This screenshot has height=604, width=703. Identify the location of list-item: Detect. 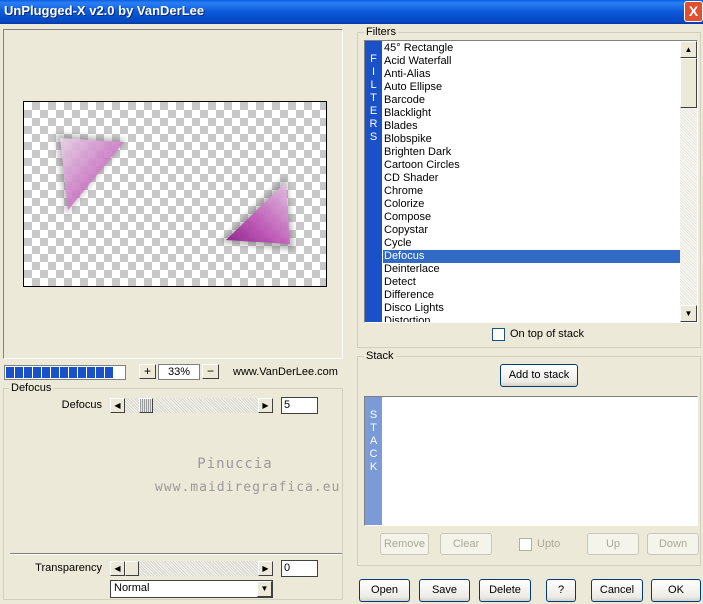
(531, 282).